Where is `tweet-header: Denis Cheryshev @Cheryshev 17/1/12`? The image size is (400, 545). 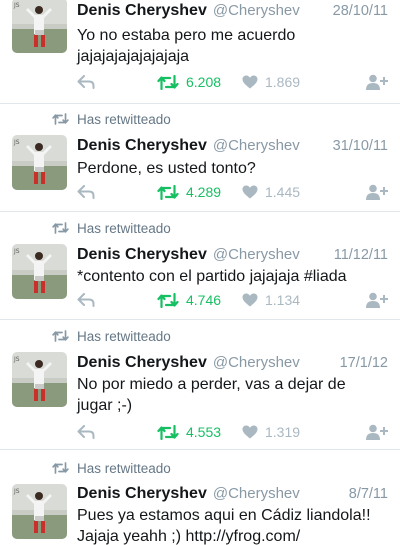 tweet-header: Denis Cheryshev @Cheryshev 17/1/12 is located at coordinates (232, 364).